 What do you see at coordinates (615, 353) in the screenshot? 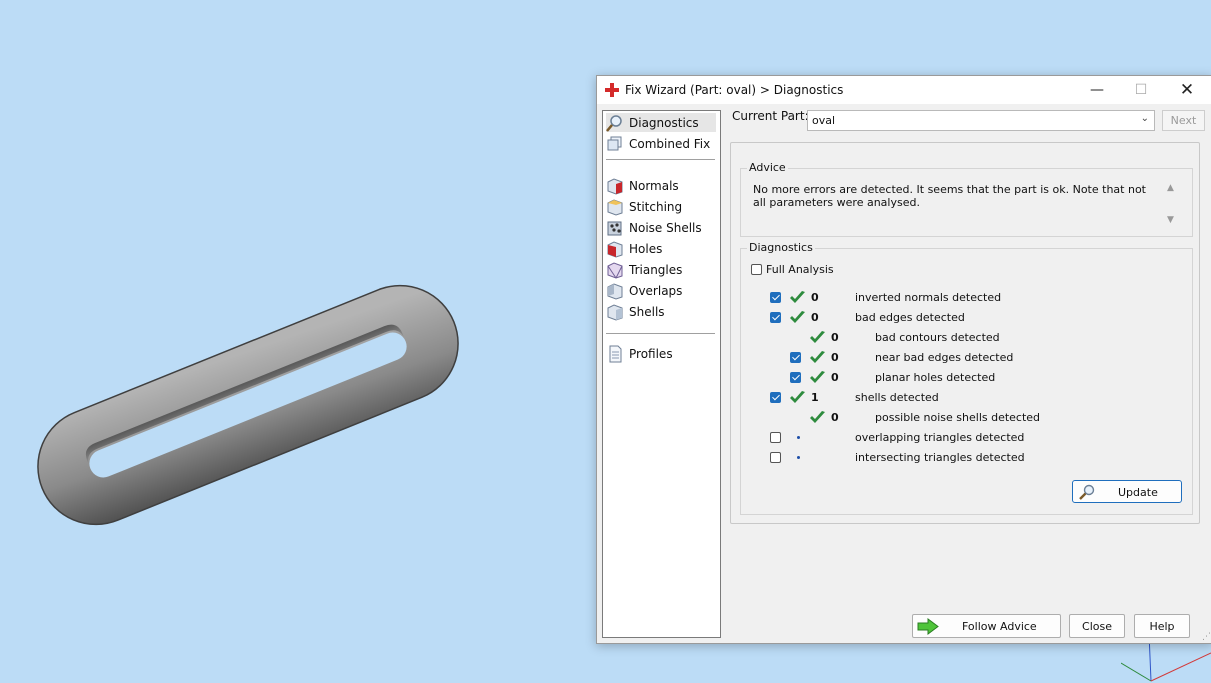
I see `profiles-icon` at bounding box center [615, 353].